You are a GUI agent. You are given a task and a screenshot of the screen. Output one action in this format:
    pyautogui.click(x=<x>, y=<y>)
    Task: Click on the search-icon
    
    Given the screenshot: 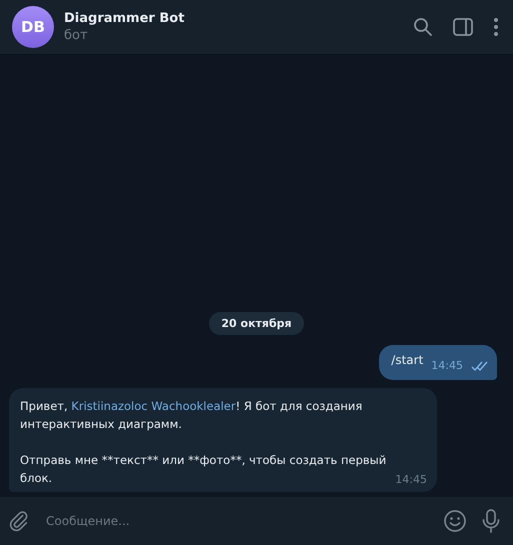 What is the action you would take?
    pyautogui.click(x=423, y=27)
    